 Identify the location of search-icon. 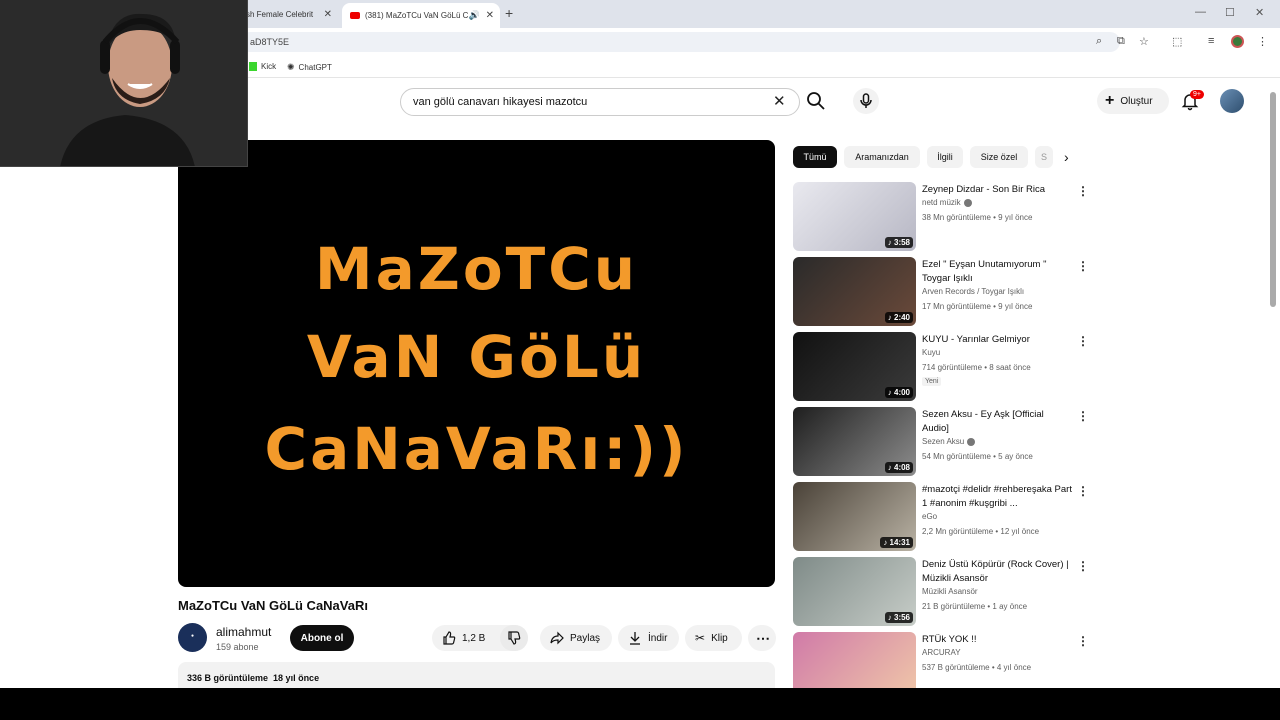
(816, 101).